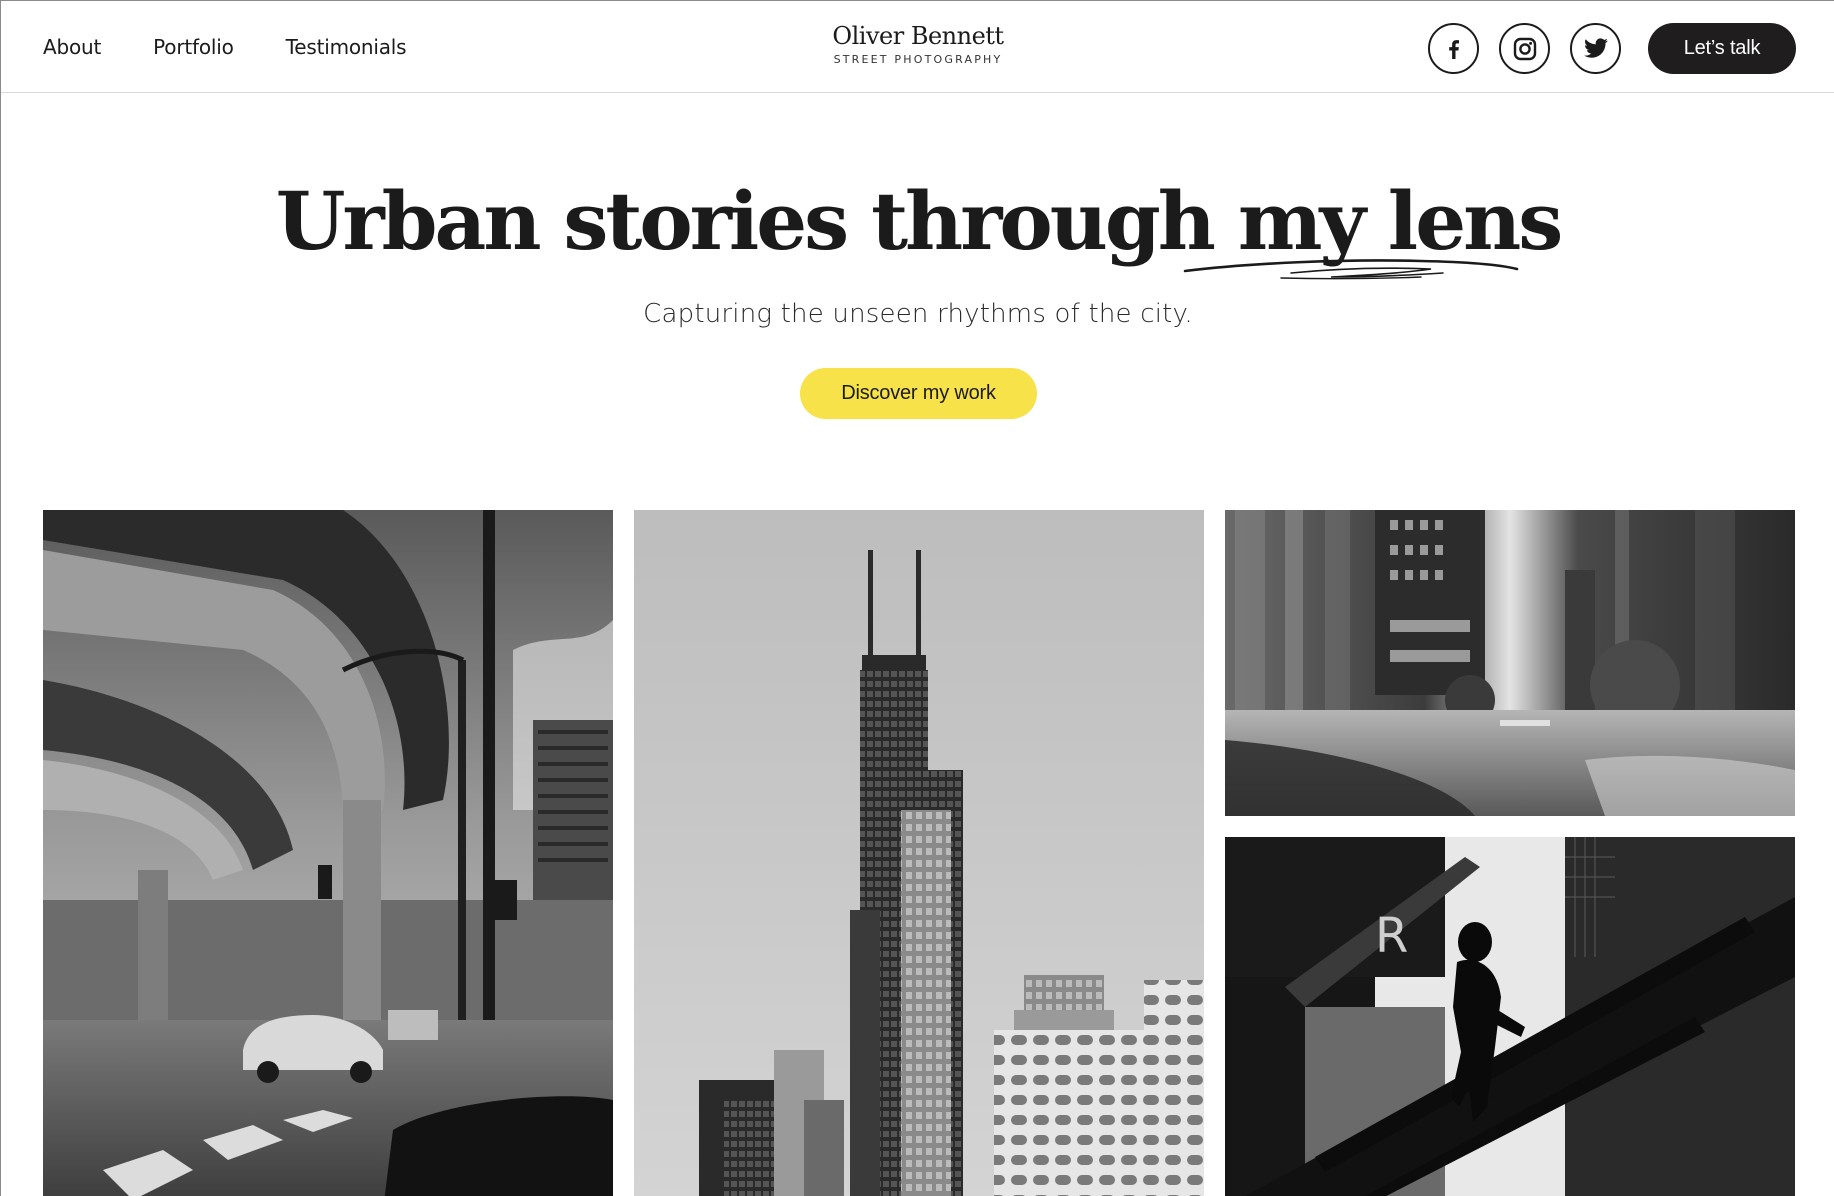  Describe the element at coordinates (1722, 48) in the screenshot. I see `lets-talk-button: Let’s talk` at that location.